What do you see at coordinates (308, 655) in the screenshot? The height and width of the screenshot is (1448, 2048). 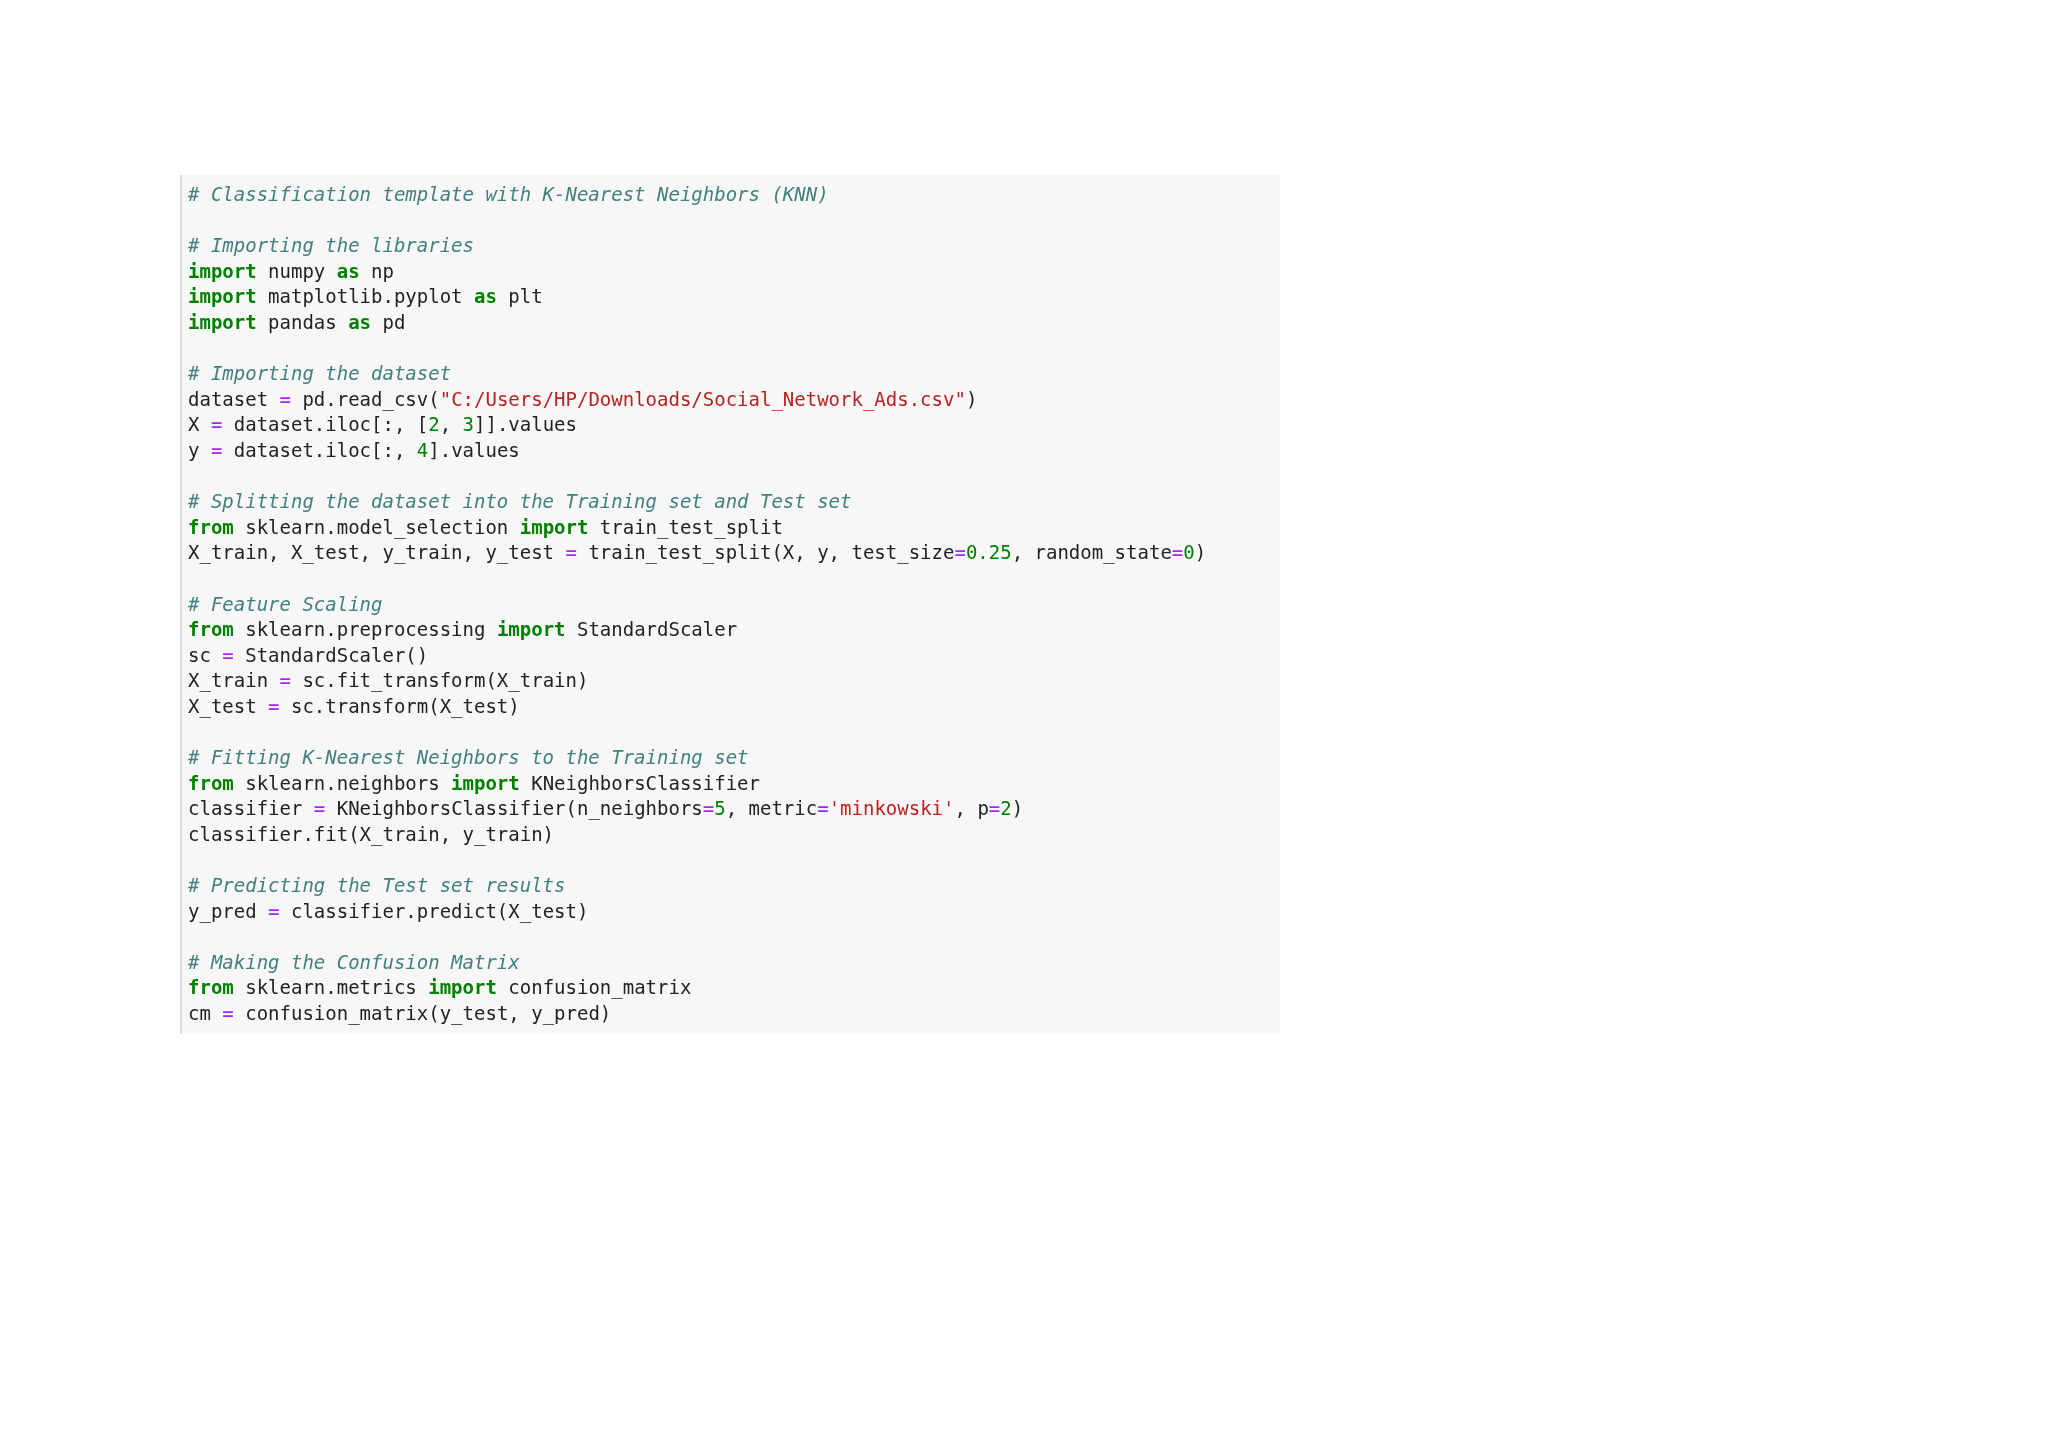 I see `code-line: sc = StandardScaler()` at bounding box center [308, 655].